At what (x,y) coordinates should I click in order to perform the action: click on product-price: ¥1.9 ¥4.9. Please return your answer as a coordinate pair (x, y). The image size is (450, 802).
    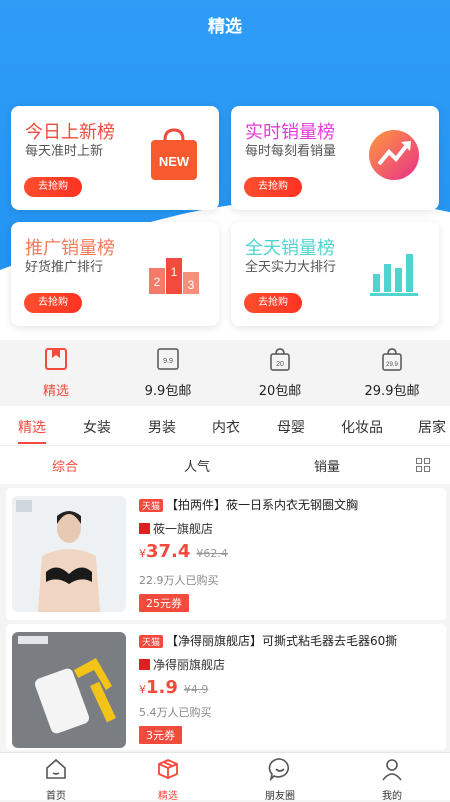
    Looking at the image, I should click on (174, 687).